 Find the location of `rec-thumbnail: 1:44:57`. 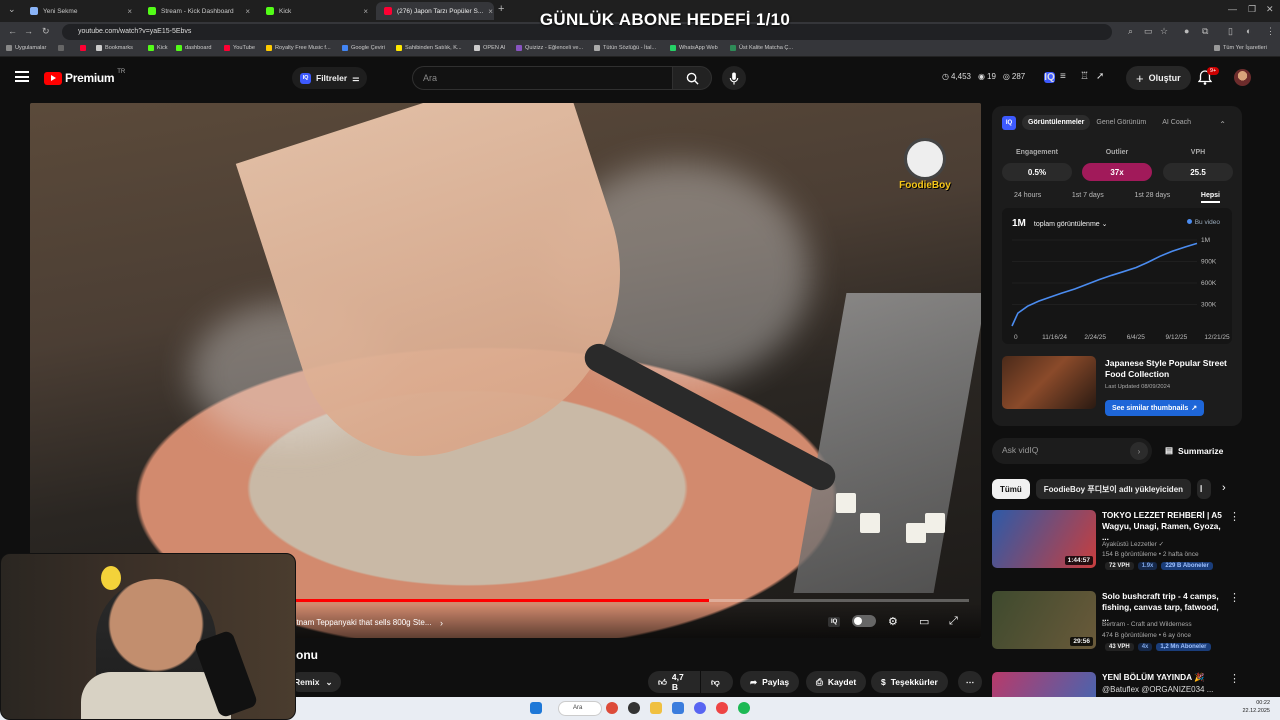

rec-thumbnail: 1:44:57 is located at coordinates (1044, 539).